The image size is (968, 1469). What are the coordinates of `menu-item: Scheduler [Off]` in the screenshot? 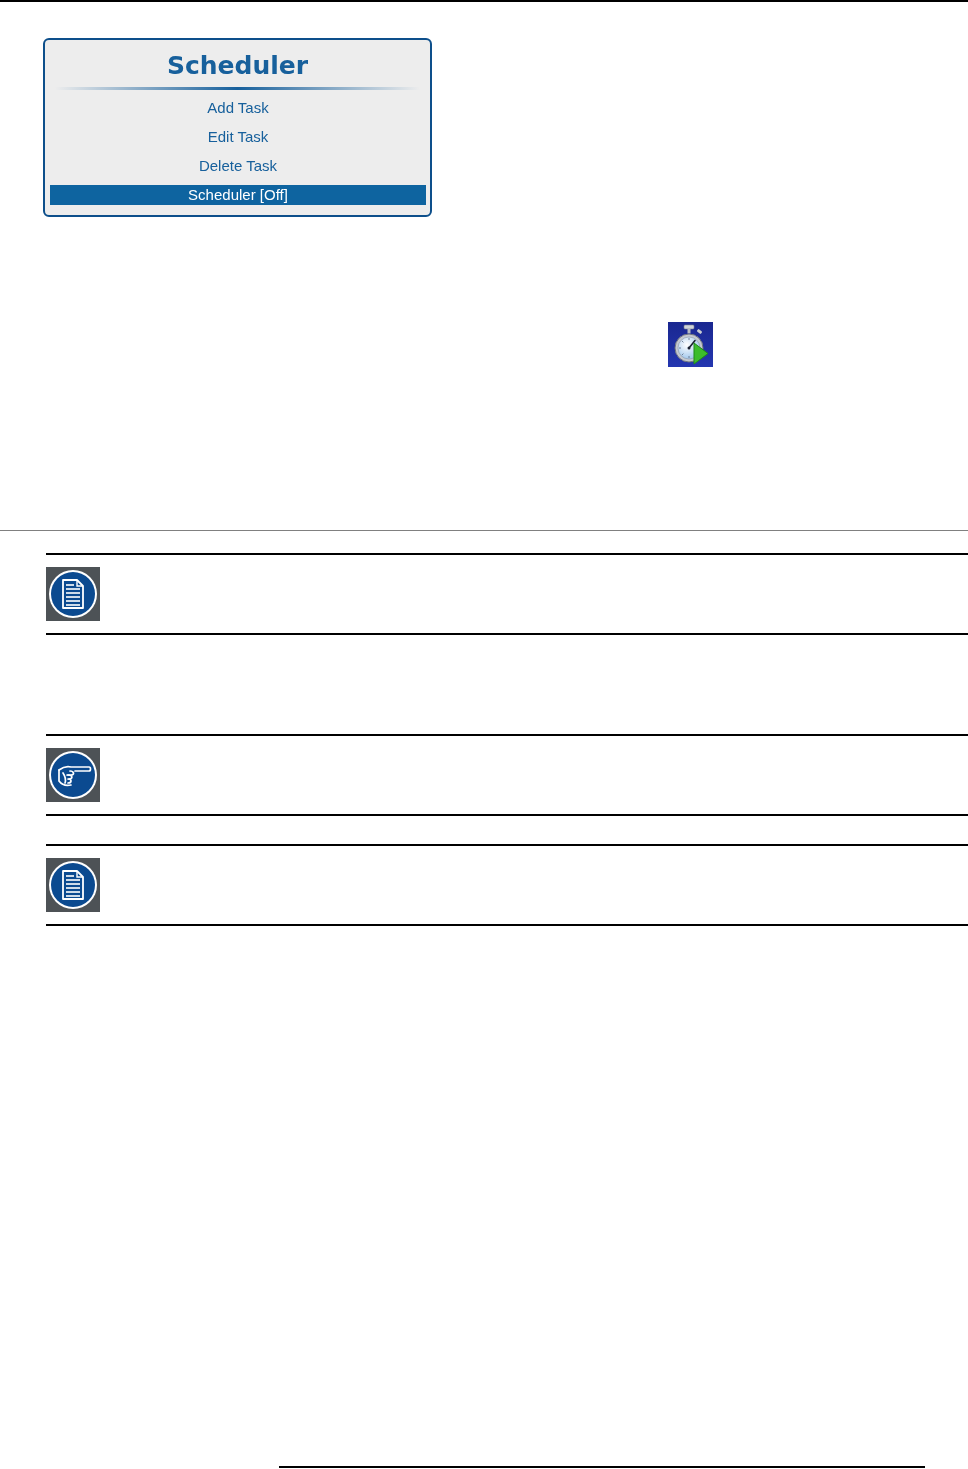 It's located at (238, 195).